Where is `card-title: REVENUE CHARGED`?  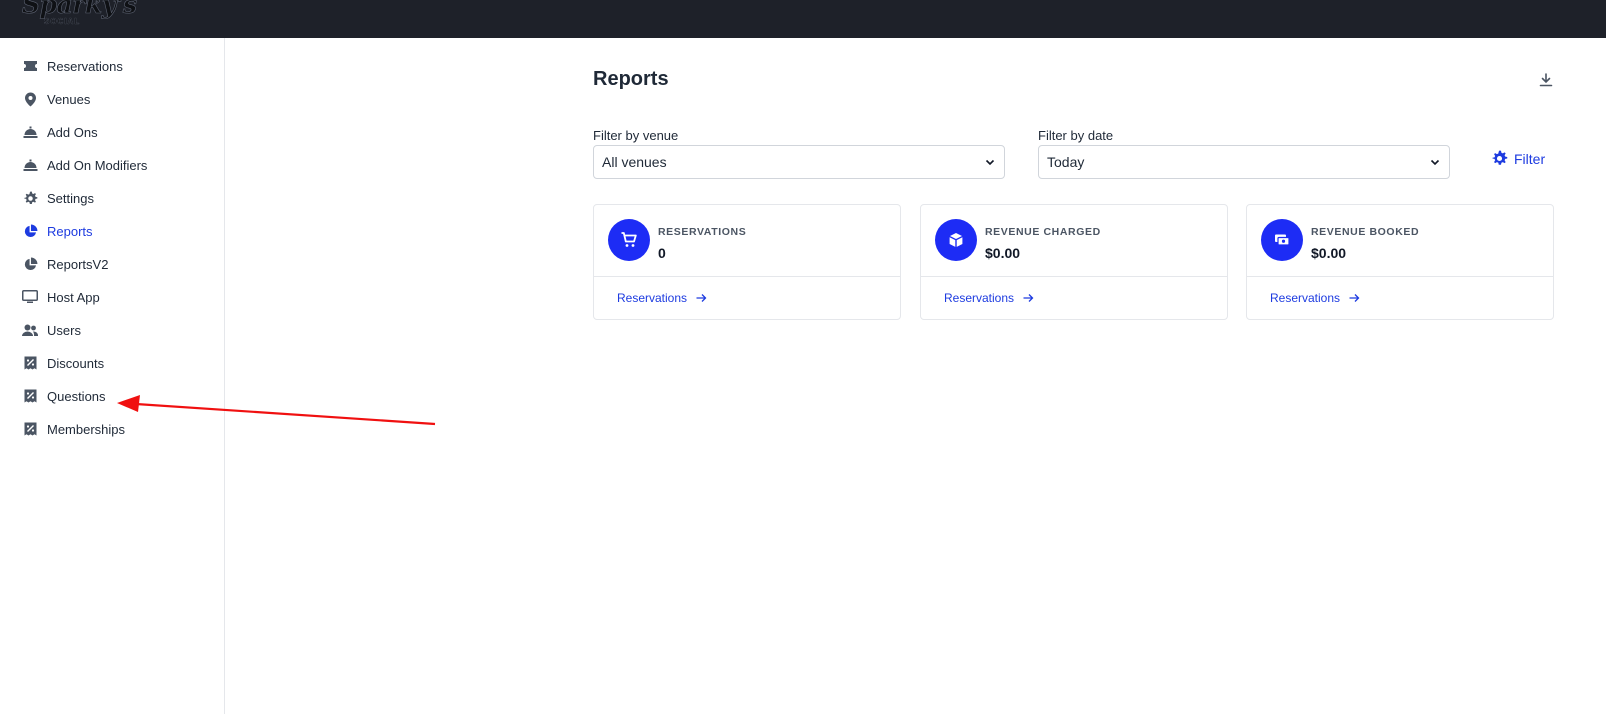
card-title: REVENUE CHARGED is located at coordinates (1043, 232).